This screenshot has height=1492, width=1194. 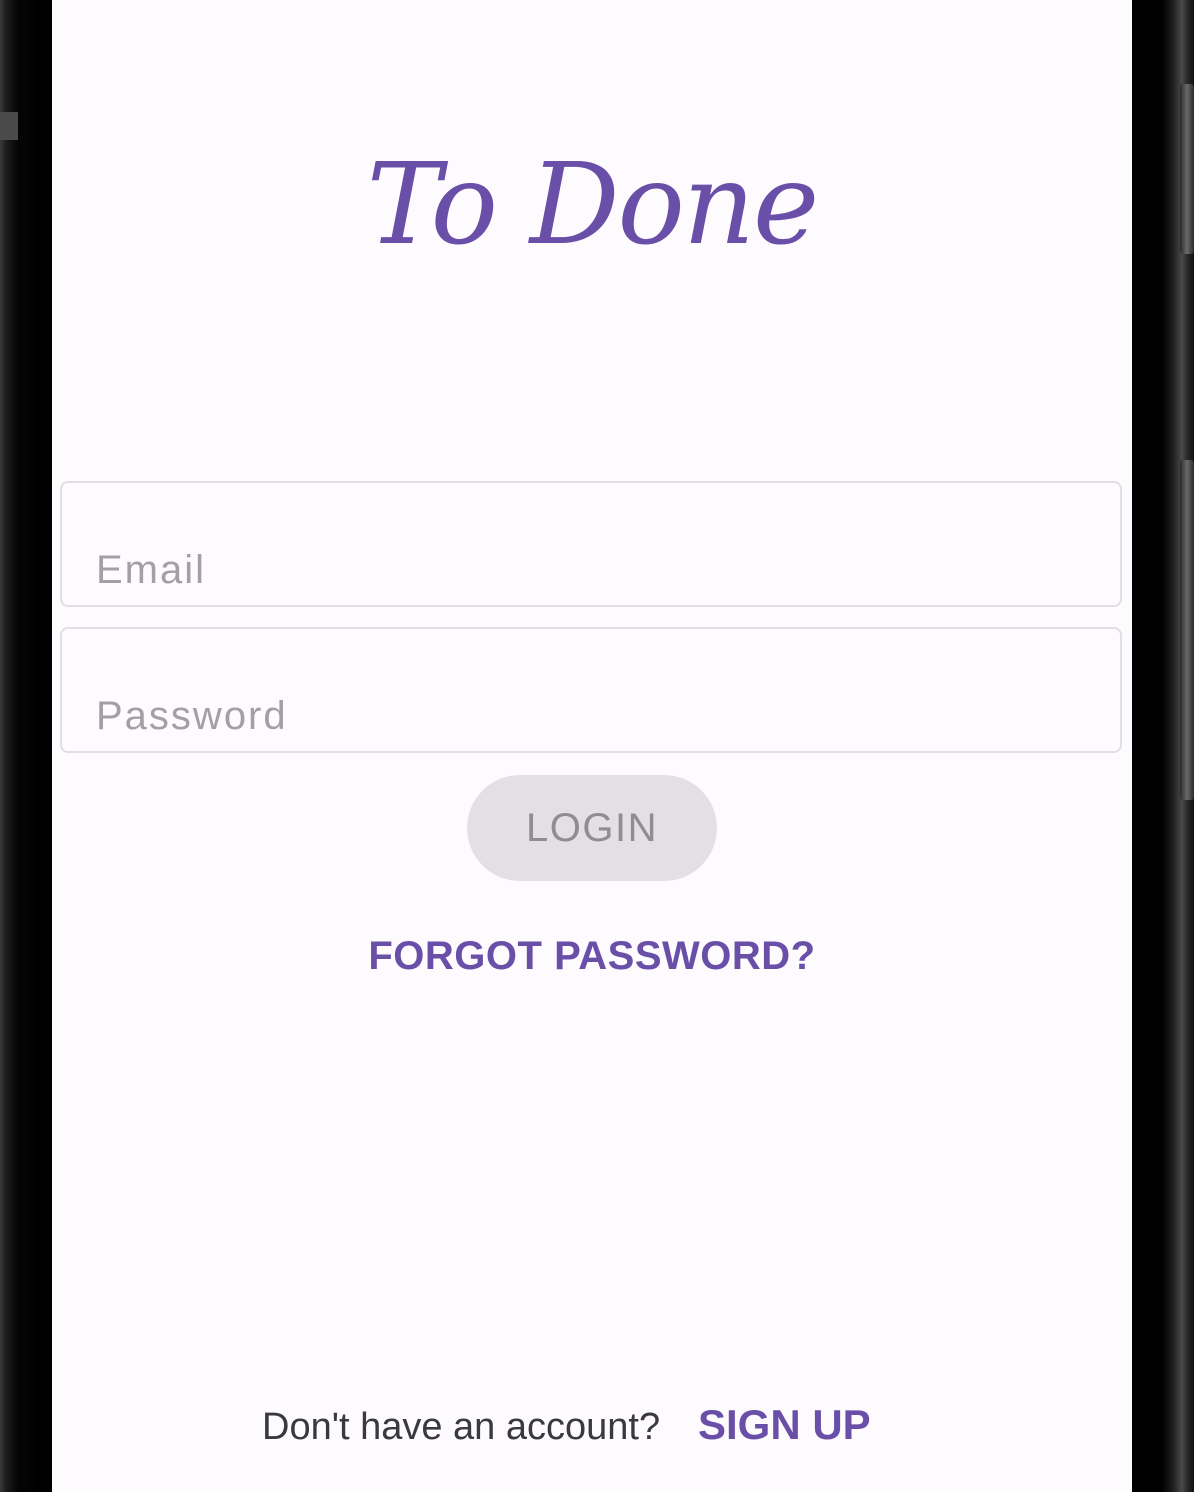 I want to click on password-input, so click(x=591, y=690).